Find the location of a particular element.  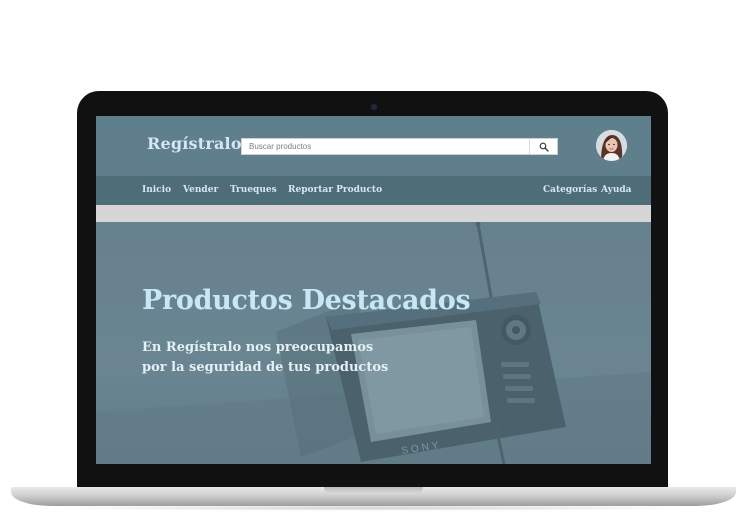

nav-item-ayuda: Ayuda is located at coordinates (616, 190).